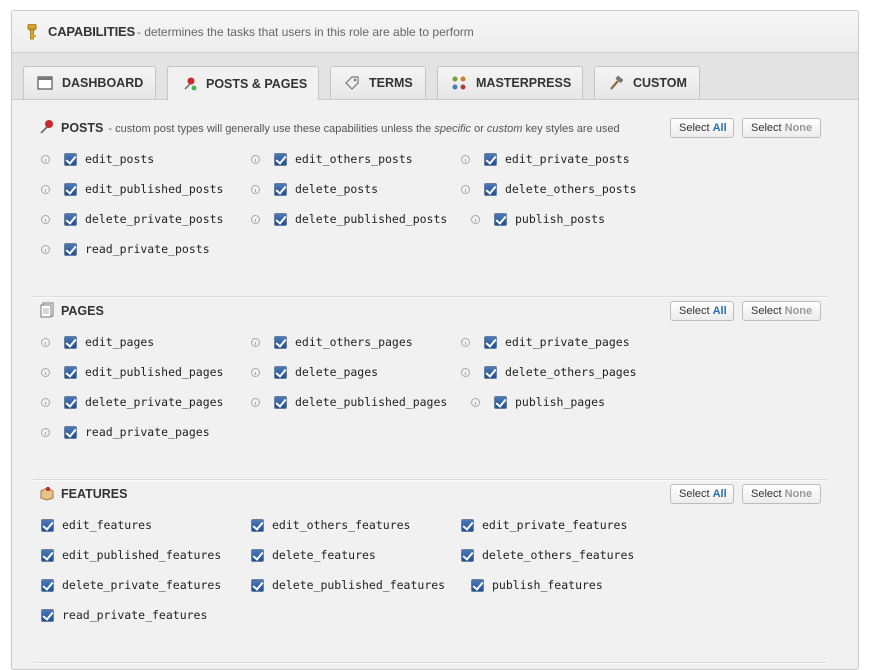  Describe the element at coordinates (349, 402) in the screenshot. I see `capability-item: delete_published_pages` at that location.